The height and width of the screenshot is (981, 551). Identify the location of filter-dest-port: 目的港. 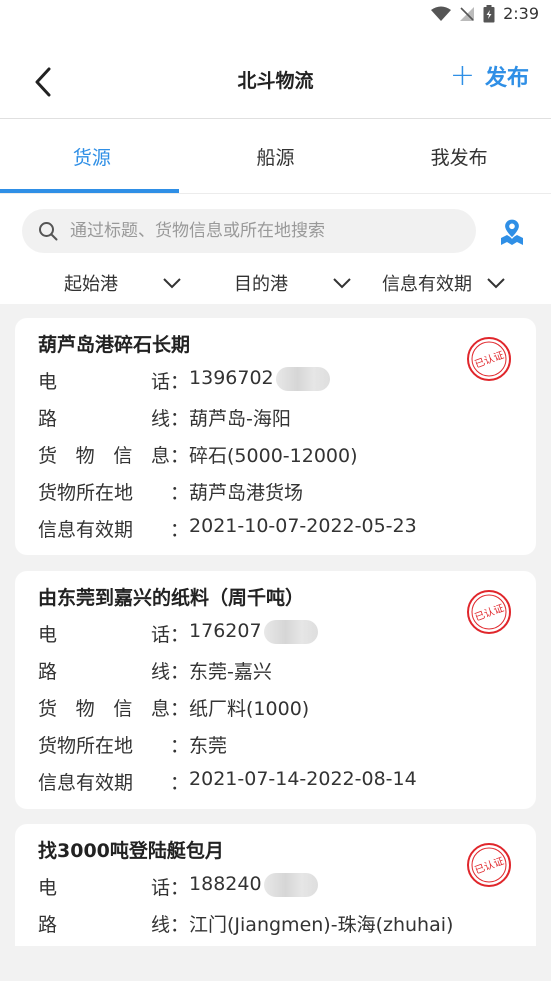
(293, 283).